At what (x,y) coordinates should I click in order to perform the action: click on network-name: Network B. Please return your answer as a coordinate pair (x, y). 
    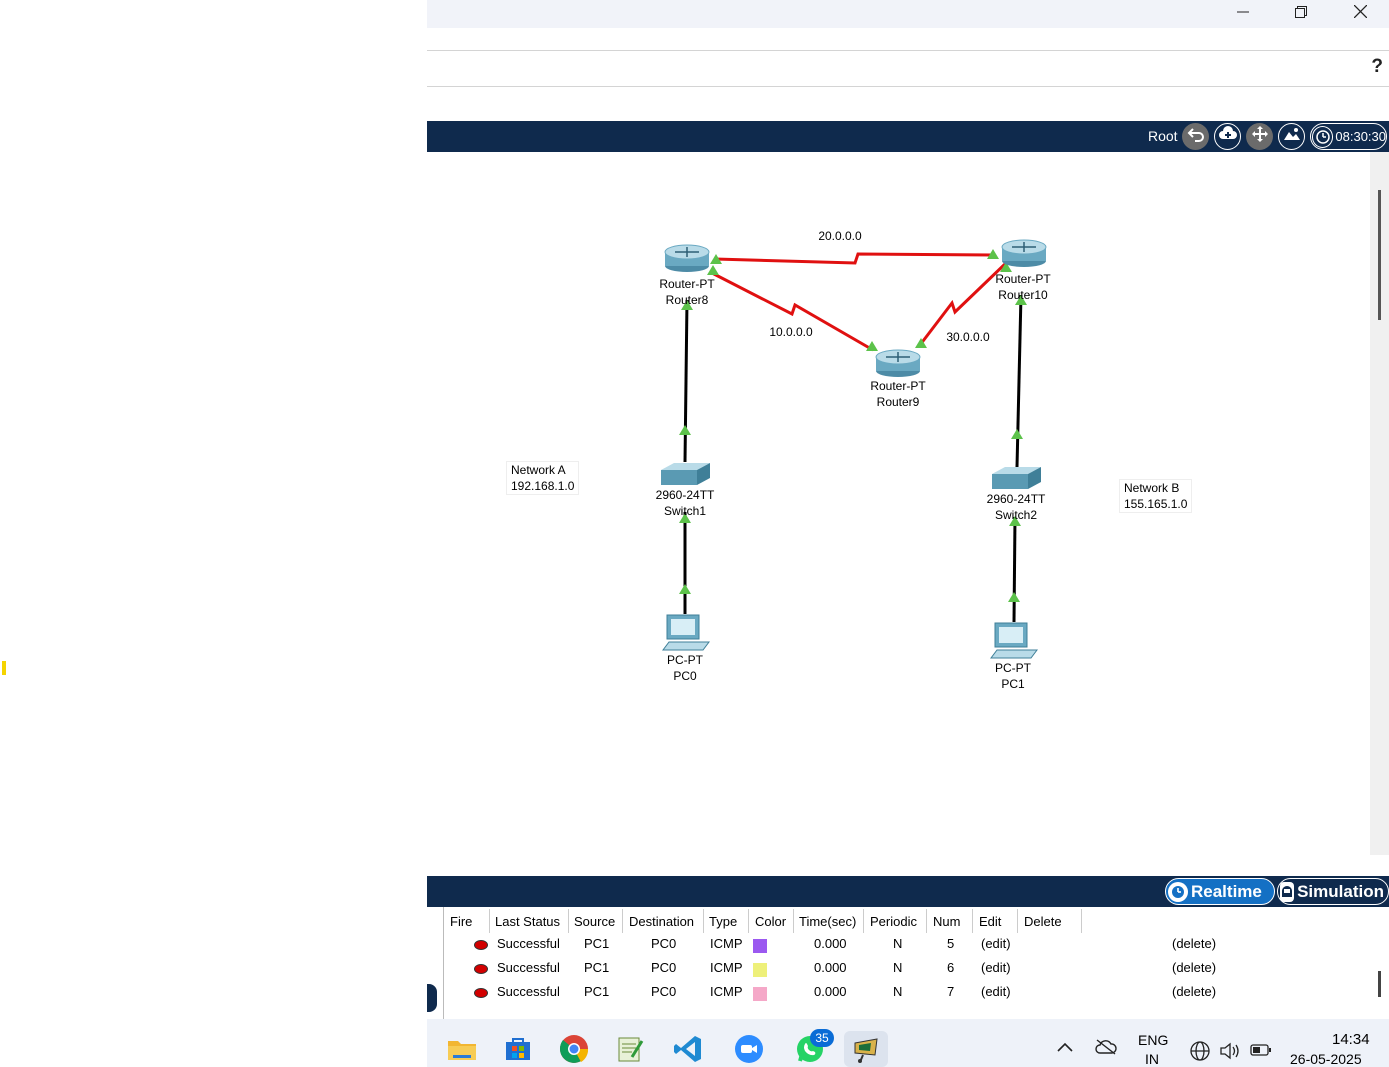
    Looking at the image, I should click on (1152, 488).